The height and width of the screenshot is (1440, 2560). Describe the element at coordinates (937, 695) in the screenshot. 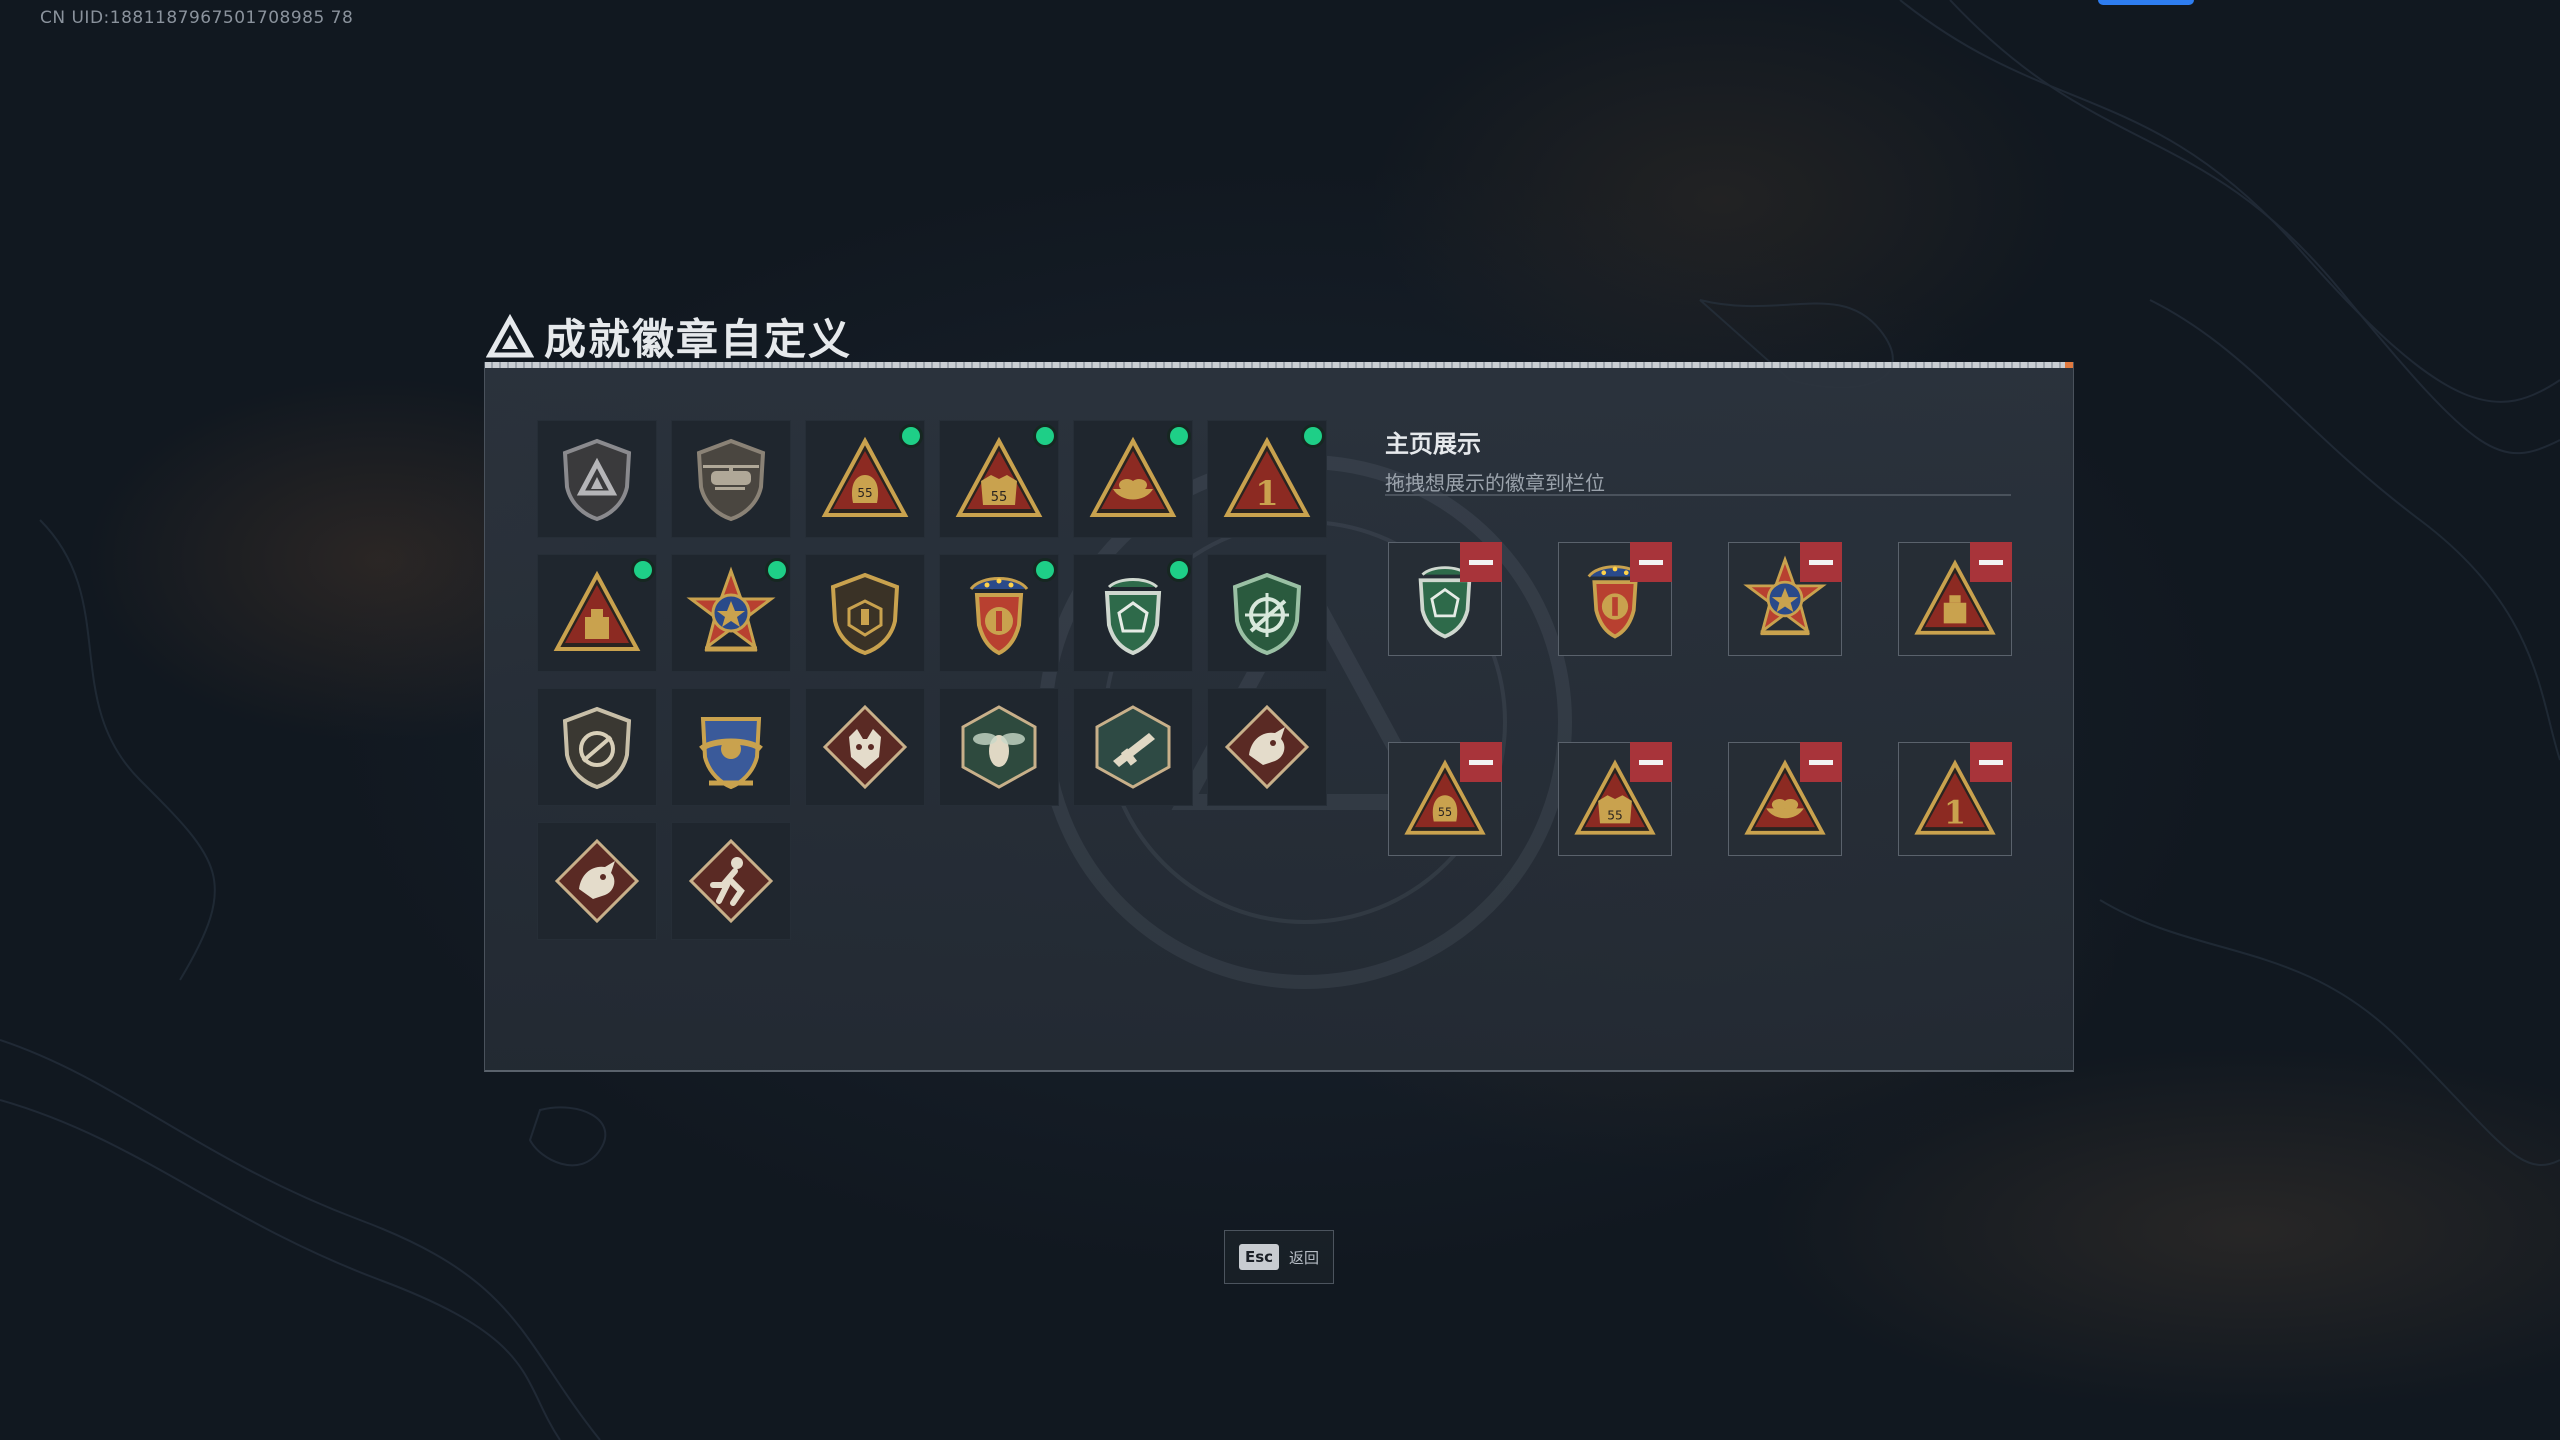

I see `badge-collection-grid: 55 55 1` at that location.